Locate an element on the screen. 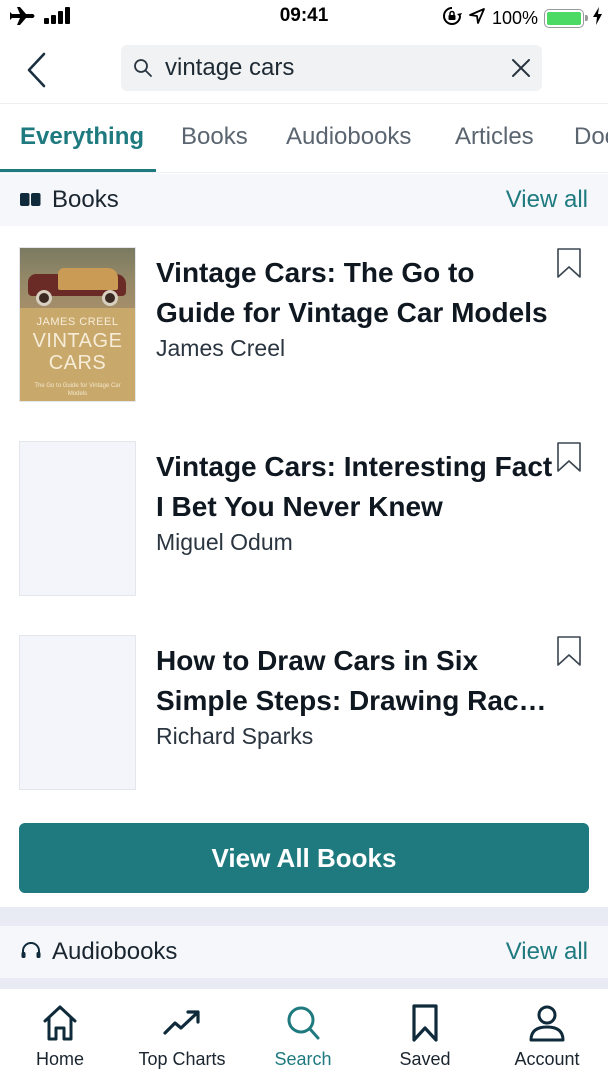  location-icon is located at coordinates (477, 18).